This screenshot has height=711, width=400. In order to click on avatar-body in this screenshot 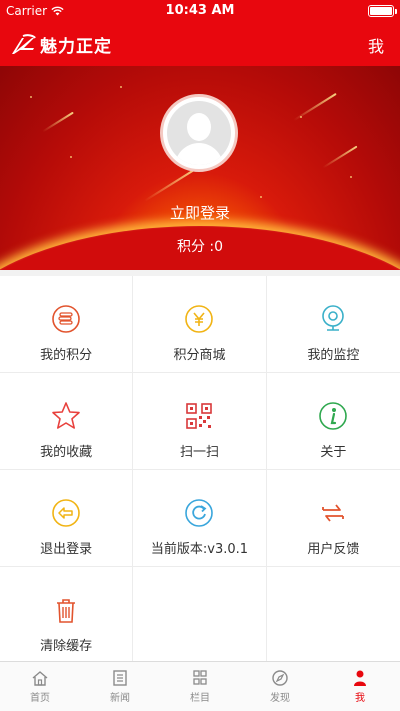, I will do `click(199, 154)`.